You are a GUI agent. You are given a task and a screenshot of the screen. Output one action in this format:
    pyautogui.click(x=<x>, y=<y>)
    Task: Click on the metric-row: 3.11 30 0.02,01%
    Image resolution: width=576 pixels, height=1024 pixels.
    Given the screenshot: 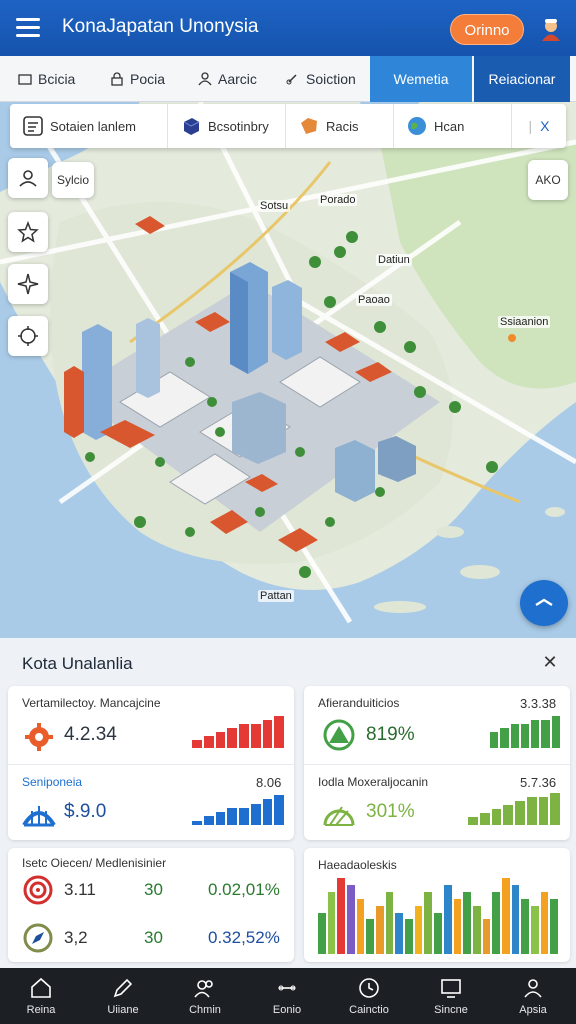 What is the action you would take?
    pyautogui.click(x=151, y=892)
    